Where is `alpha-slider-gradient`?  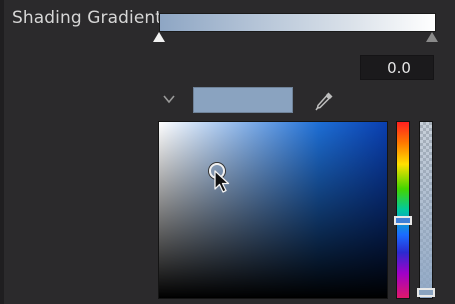 alpha-slider-gradient is located at coordinates (426, 210).